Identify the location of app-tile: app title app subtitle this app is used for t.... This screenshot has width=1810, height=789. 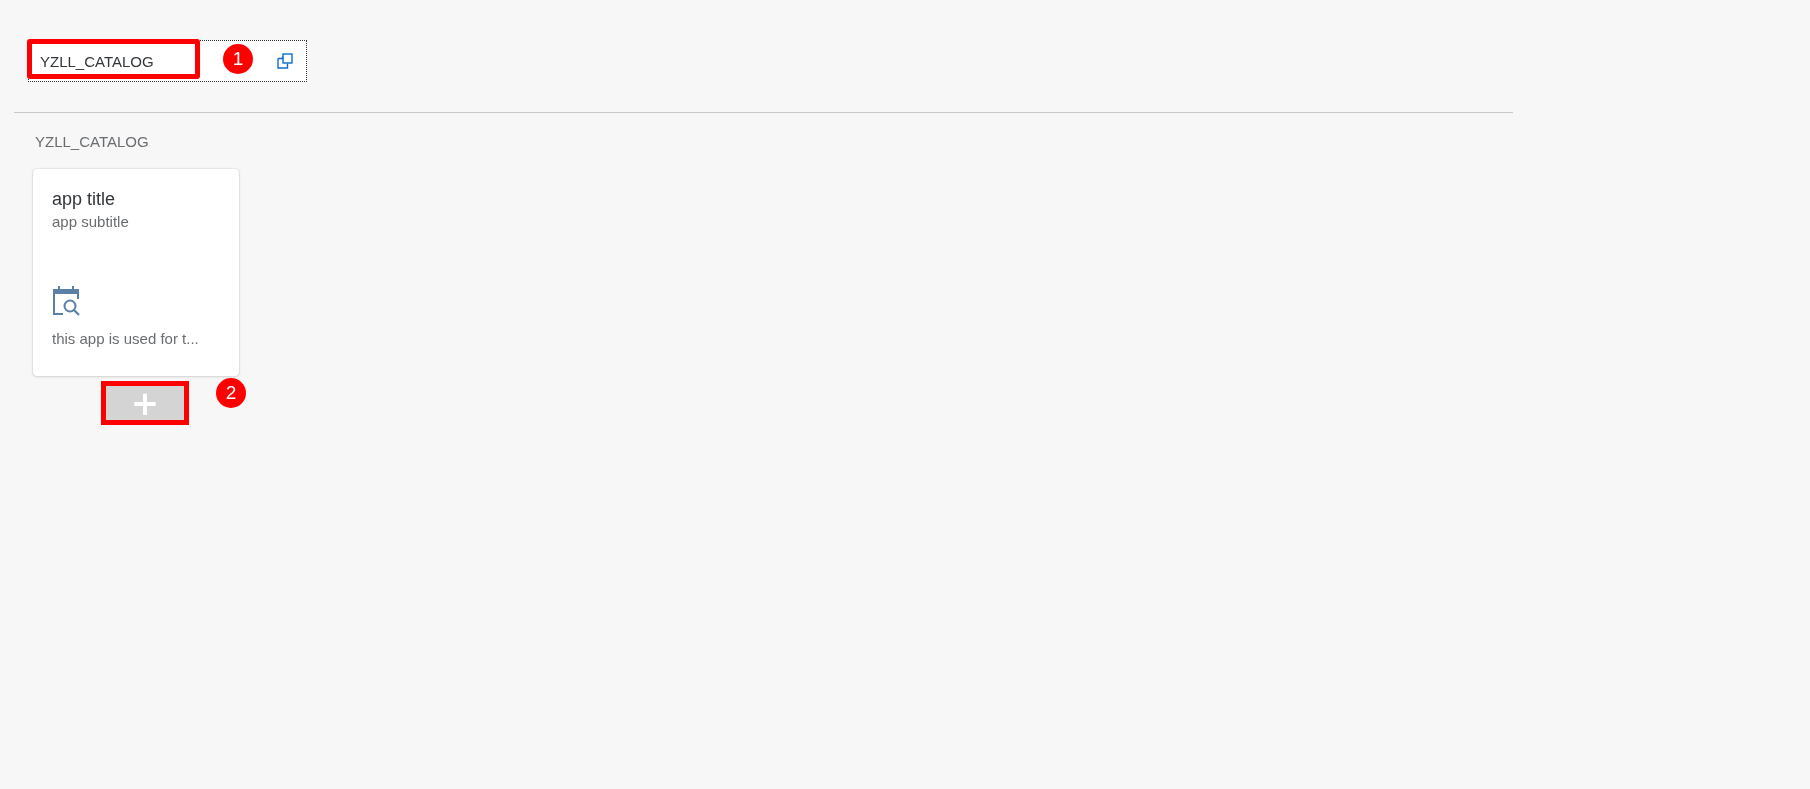
(136, 272).